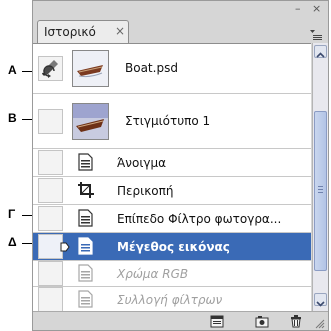 The image size is (331, 331). Describe the element at coordinates (262, 321) in the screenshot. I see `new-snapshot-icon` at that location.